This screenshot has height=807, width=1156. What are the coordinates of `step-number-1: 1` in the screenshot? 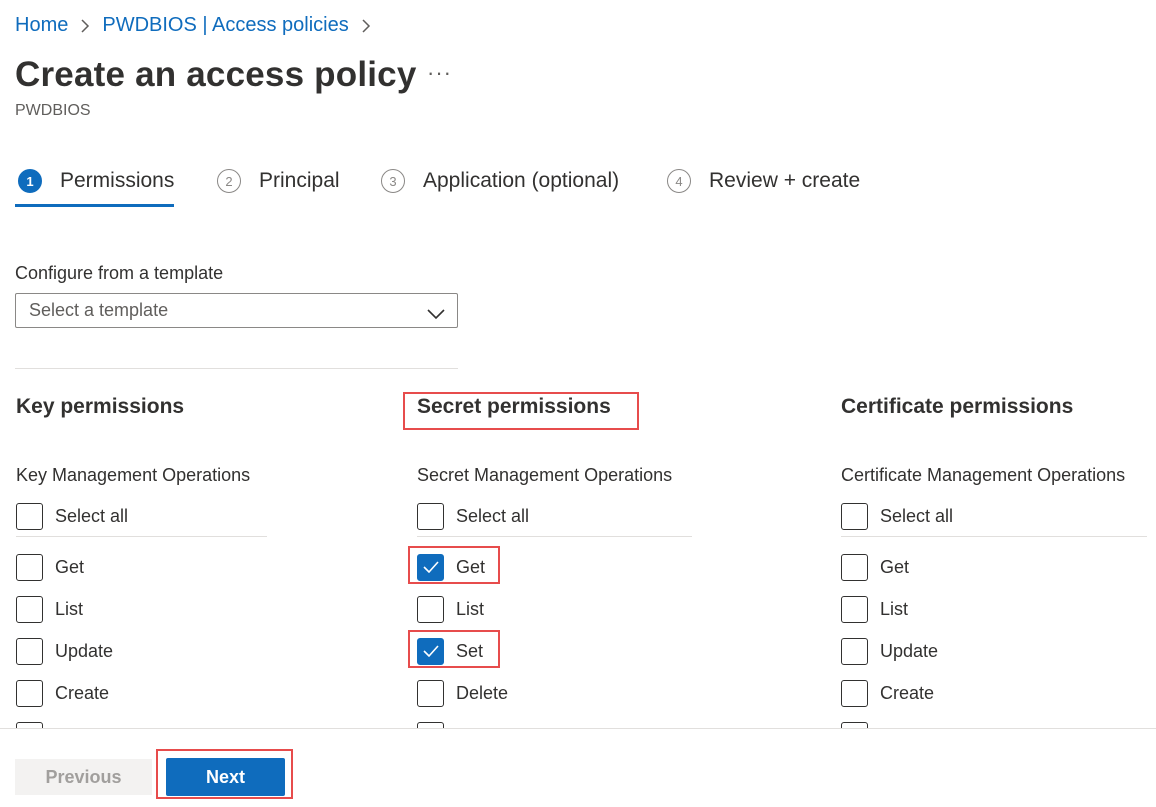 It's located at (30, 181).